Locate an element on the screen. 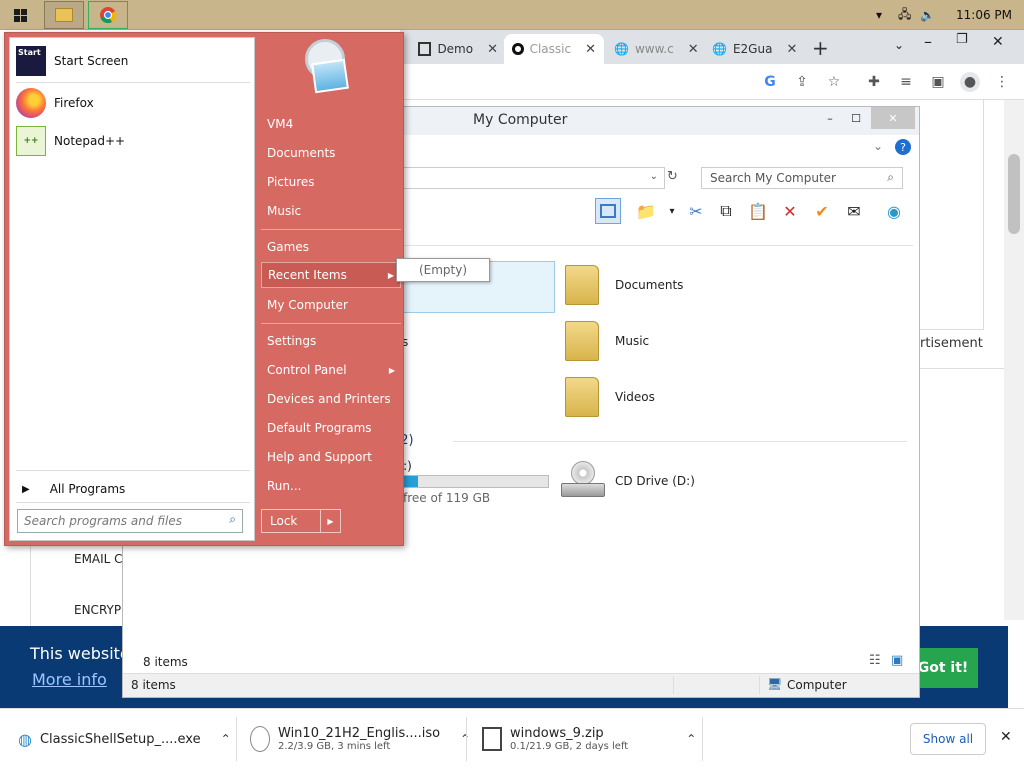  folder-videos: Videos is located at coordinates (610, 397).